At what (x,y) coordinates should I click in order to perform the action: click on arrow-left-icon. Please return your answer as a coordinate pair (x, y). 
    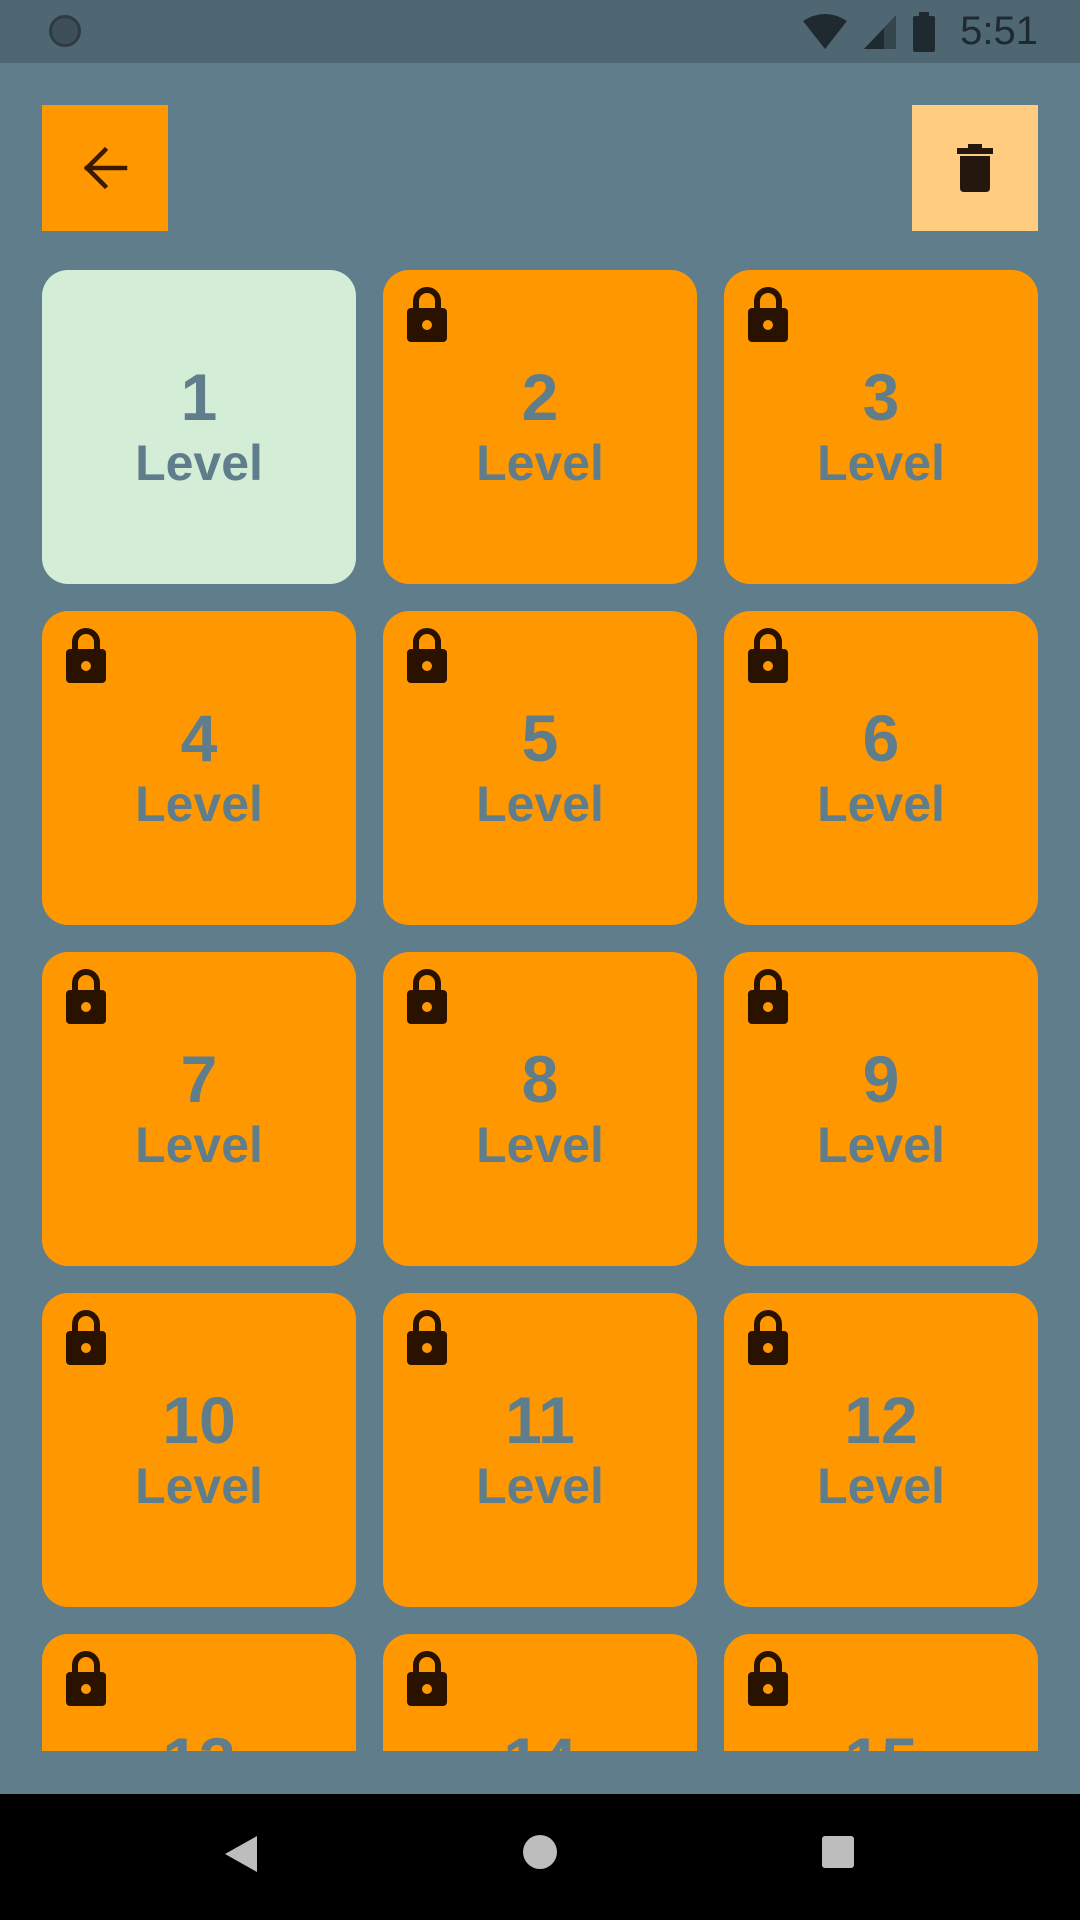
    Looking at the image, I should click on (105, 168).